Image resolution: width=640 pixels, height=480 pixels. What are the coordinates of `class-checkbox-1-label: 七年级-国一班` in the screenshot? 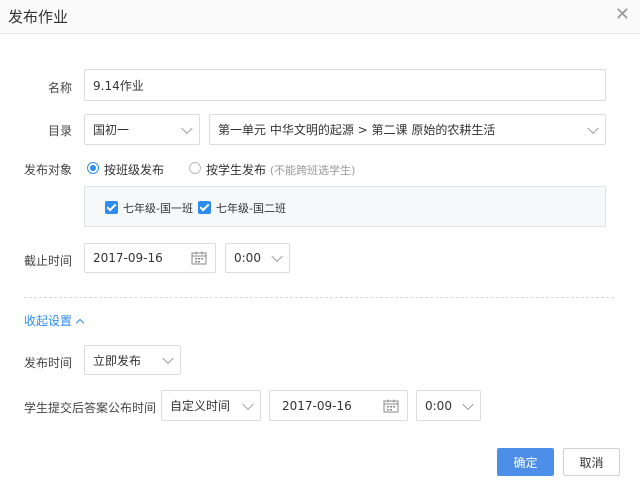 It's located at (158, 208).